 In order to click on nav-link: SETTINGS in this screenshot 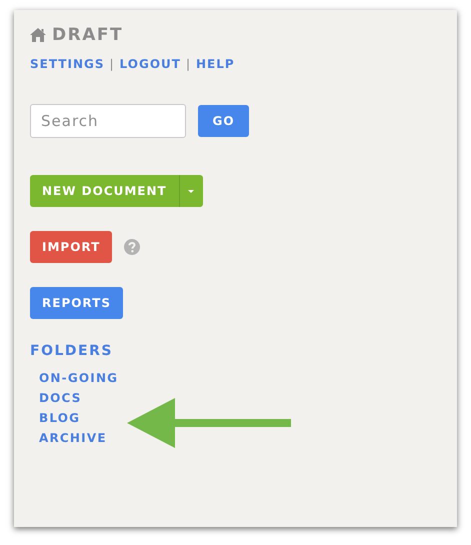, I will do `click(67, 64)`.